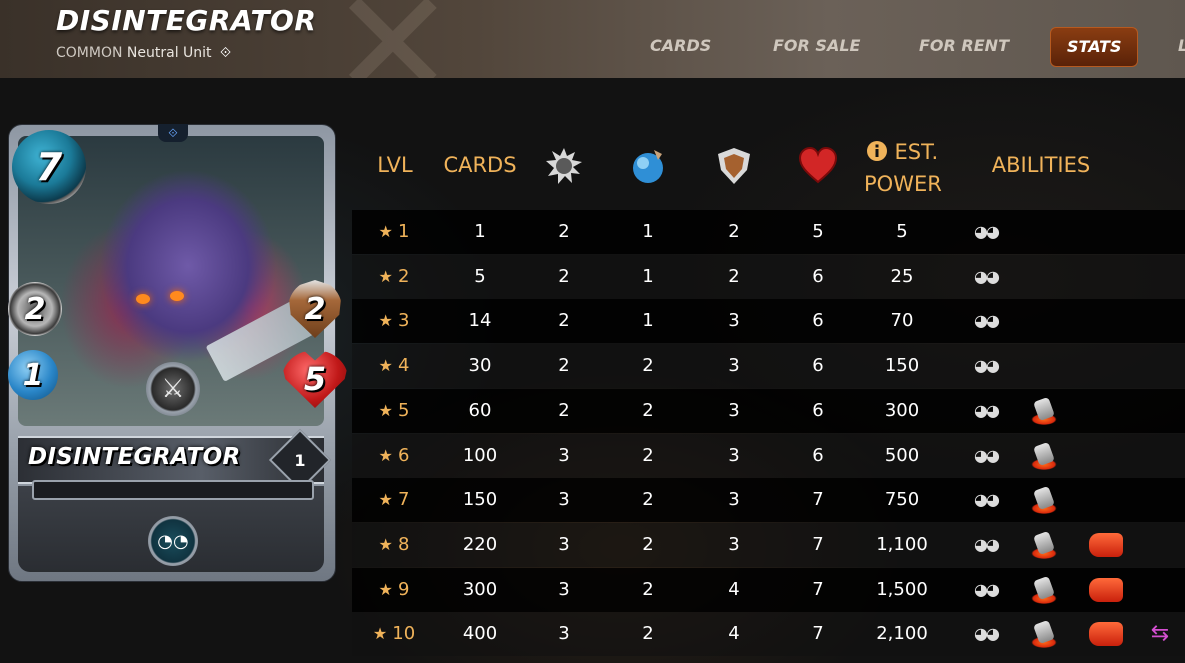 The width and height of the screenshot is (1185, 663). Describe the element at coordinates (394, 232) in the screenshot. I see `level-cell: ★ 1` at that location.